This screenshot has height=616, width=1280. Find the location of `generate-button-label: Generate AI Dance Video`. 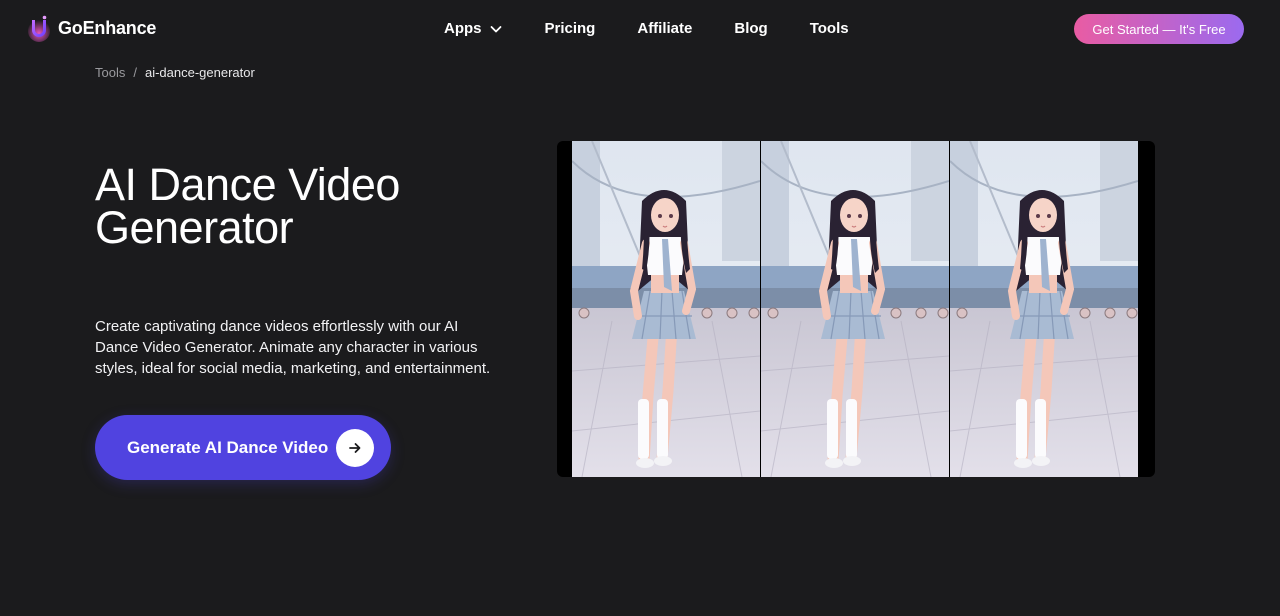

generate-button-label: Generate AI Dance Video is located at coordinates (228, 447).